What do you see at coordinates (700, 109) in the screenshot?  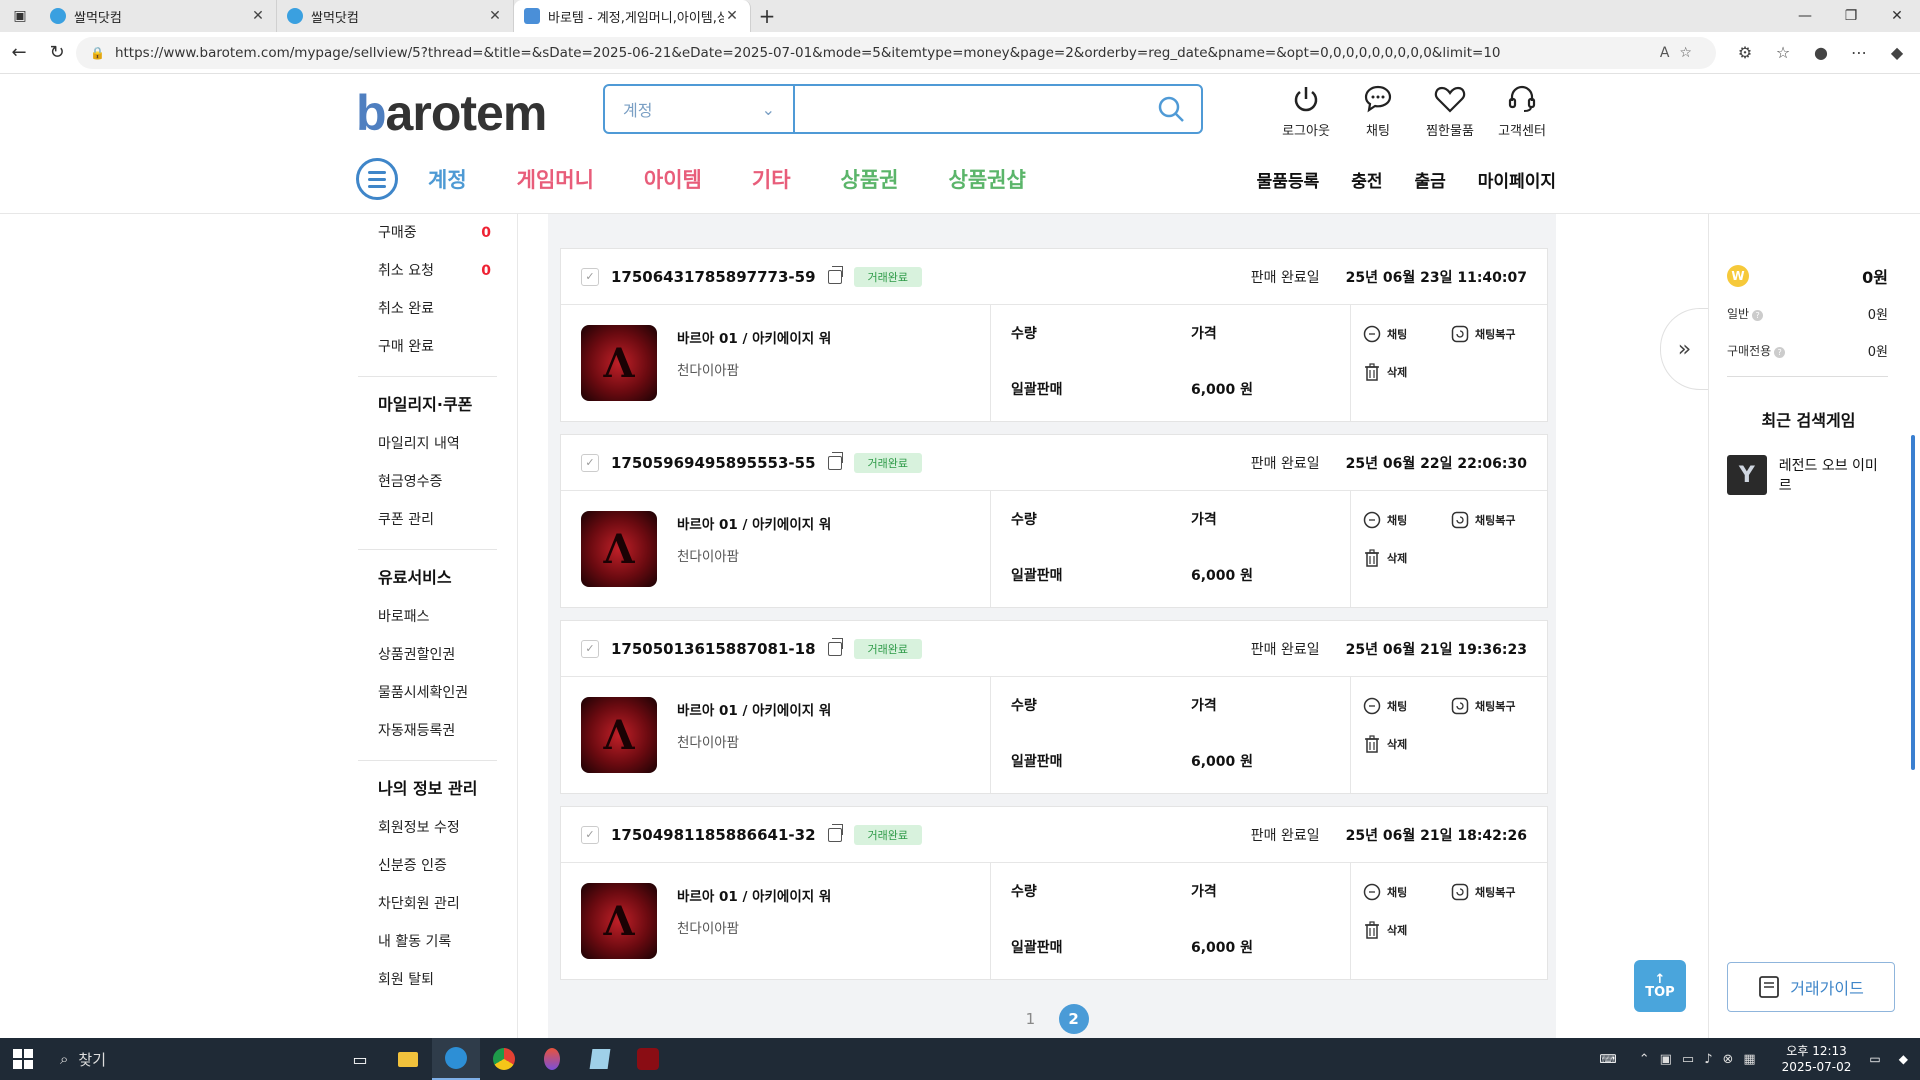 I see `search-category-select: 계정 ⌄` at bounding box center [700, 109].